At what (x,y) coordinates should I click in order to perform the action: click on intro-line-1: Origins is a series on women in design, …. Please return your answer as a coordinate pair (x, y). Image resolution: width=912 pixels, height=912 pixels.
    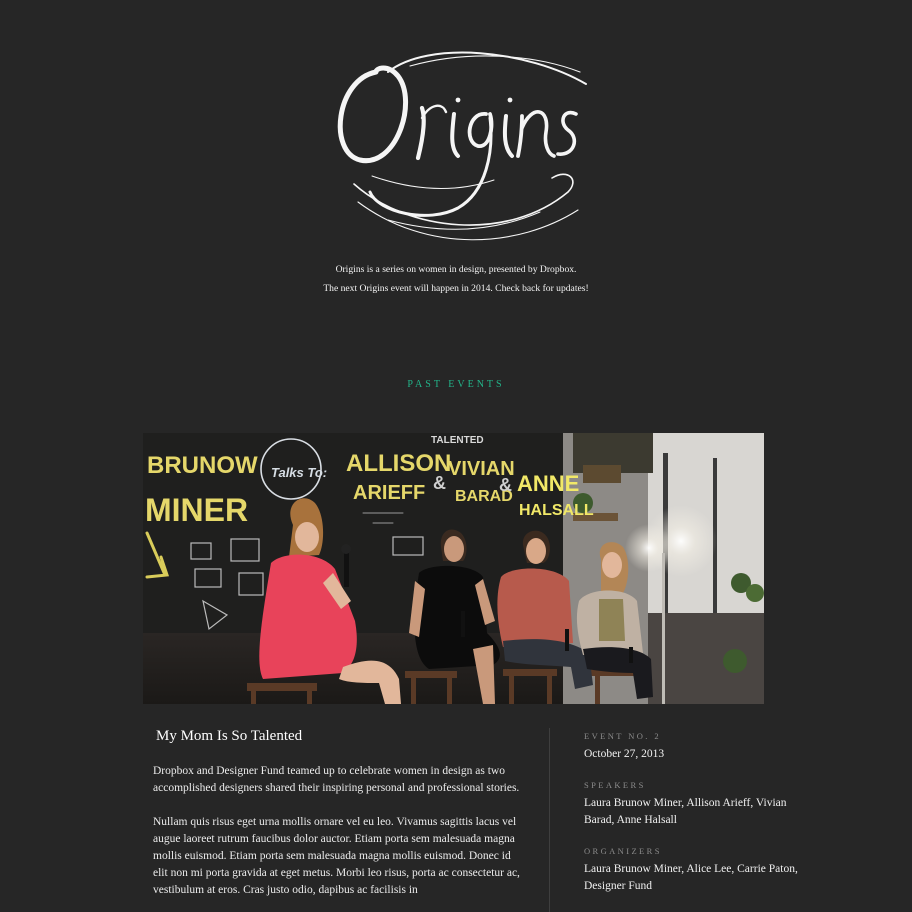
    Looking at the image, I should click on (456, 269).